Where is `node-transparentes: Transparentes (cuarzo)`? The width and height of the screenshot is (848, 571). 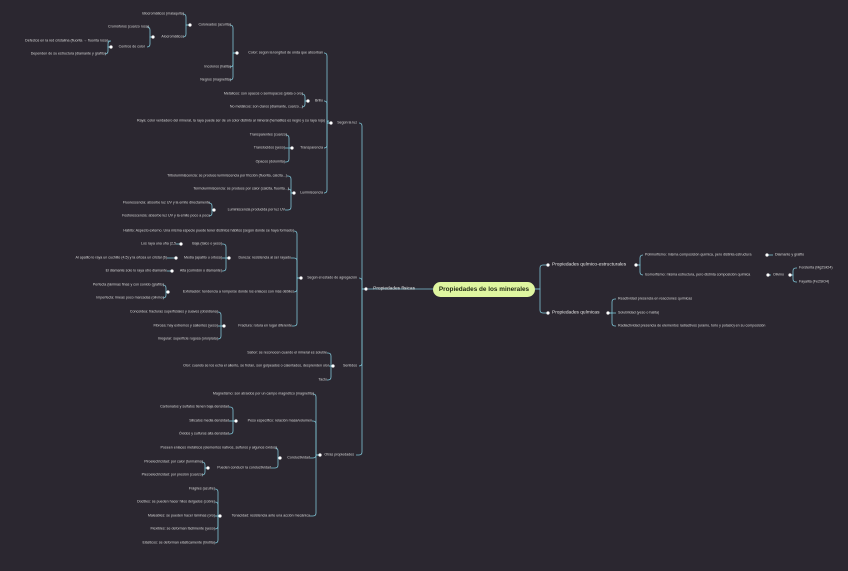 node-transparentes: Transparentes (cuarzo) is located at coordinates (268, 135).